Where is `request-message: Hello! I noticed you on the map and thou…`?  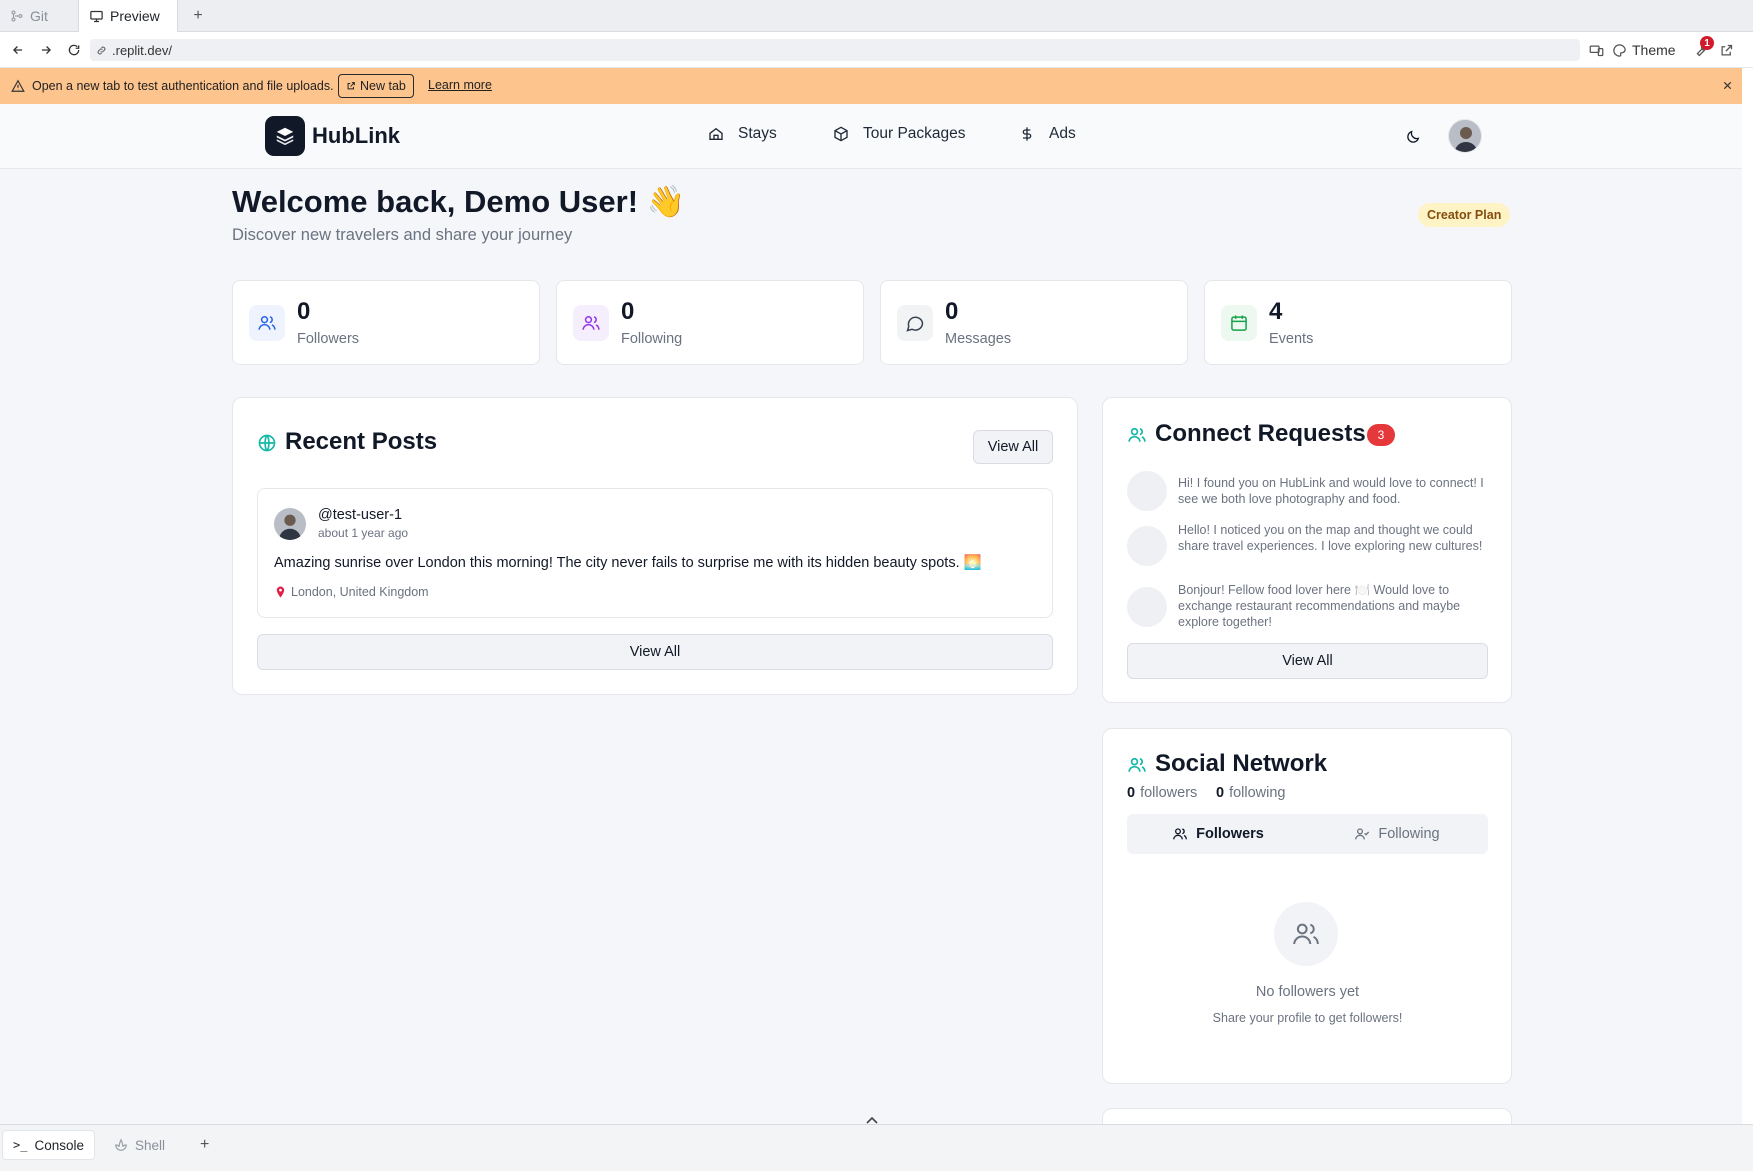
request-message: Hello! I noticed you on the map and thou… is located at coordinates (1333, 538).